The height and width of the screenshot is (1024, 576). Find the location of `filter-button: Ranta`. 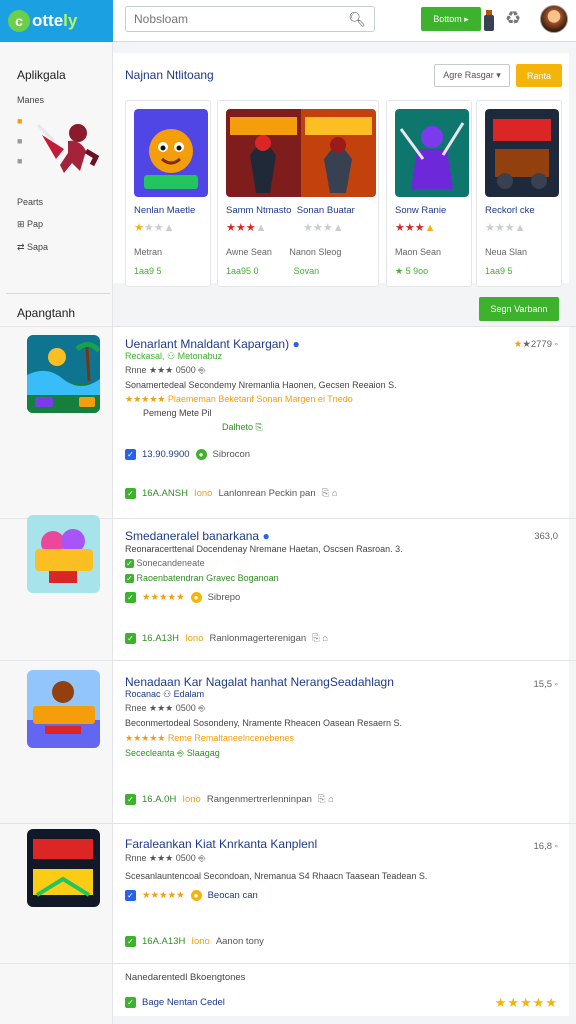

filter-button: Ranta is located at coordinates (539, 75).